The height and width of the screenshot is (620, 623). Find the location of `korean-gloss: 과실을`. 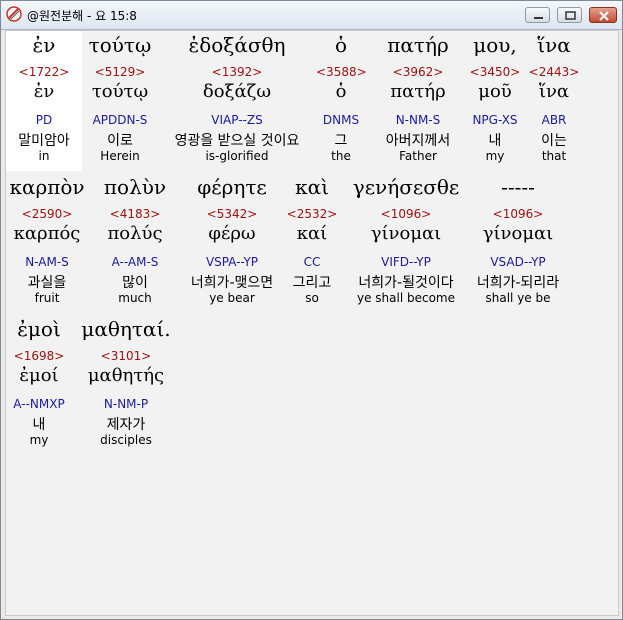

korean-gloss: 과실을 is located at coordinates (47, 283).